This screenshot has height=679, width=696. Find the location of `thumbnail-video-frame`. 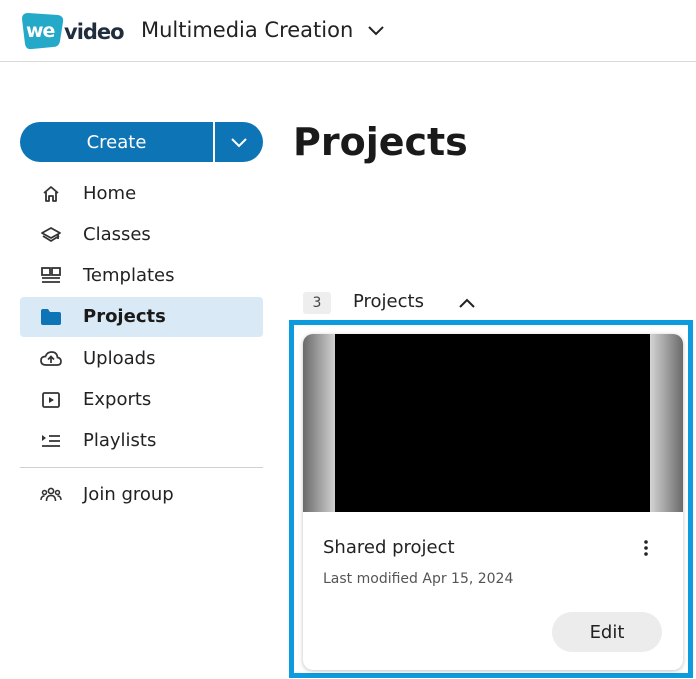

thumbnail-video-frame is located at coordinates (492, 423).